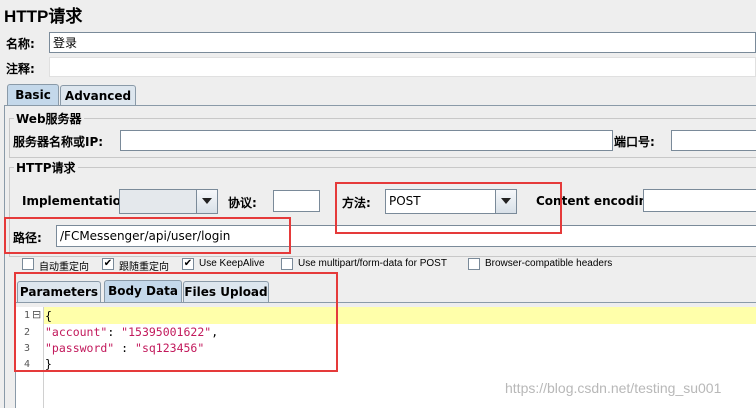  Describe the element at coordinates (98, 95) in the screenshot. I see `tab-advanced: Advanced` at that location.